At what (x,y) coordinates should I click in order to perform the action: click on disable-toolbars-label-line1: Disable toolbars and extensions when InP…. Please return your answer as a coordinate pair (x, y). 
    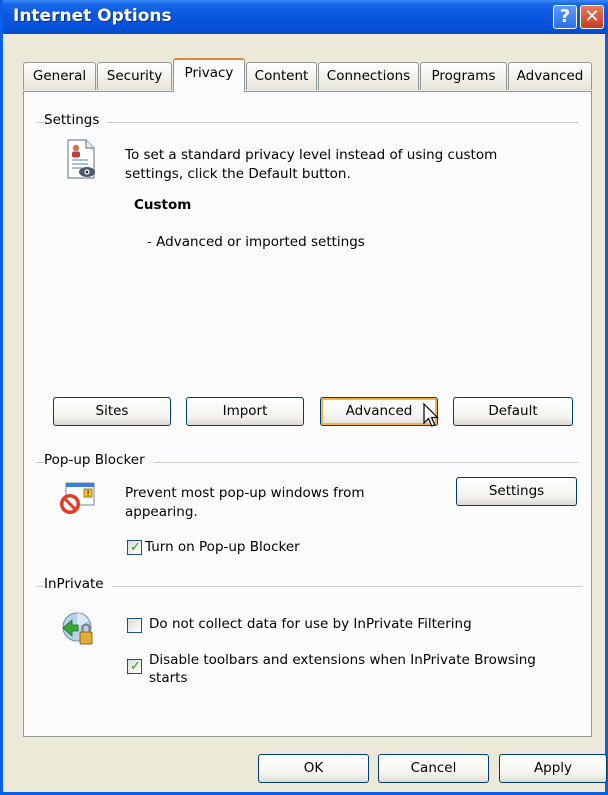
    Looking at the image, I should click on (342, 660).